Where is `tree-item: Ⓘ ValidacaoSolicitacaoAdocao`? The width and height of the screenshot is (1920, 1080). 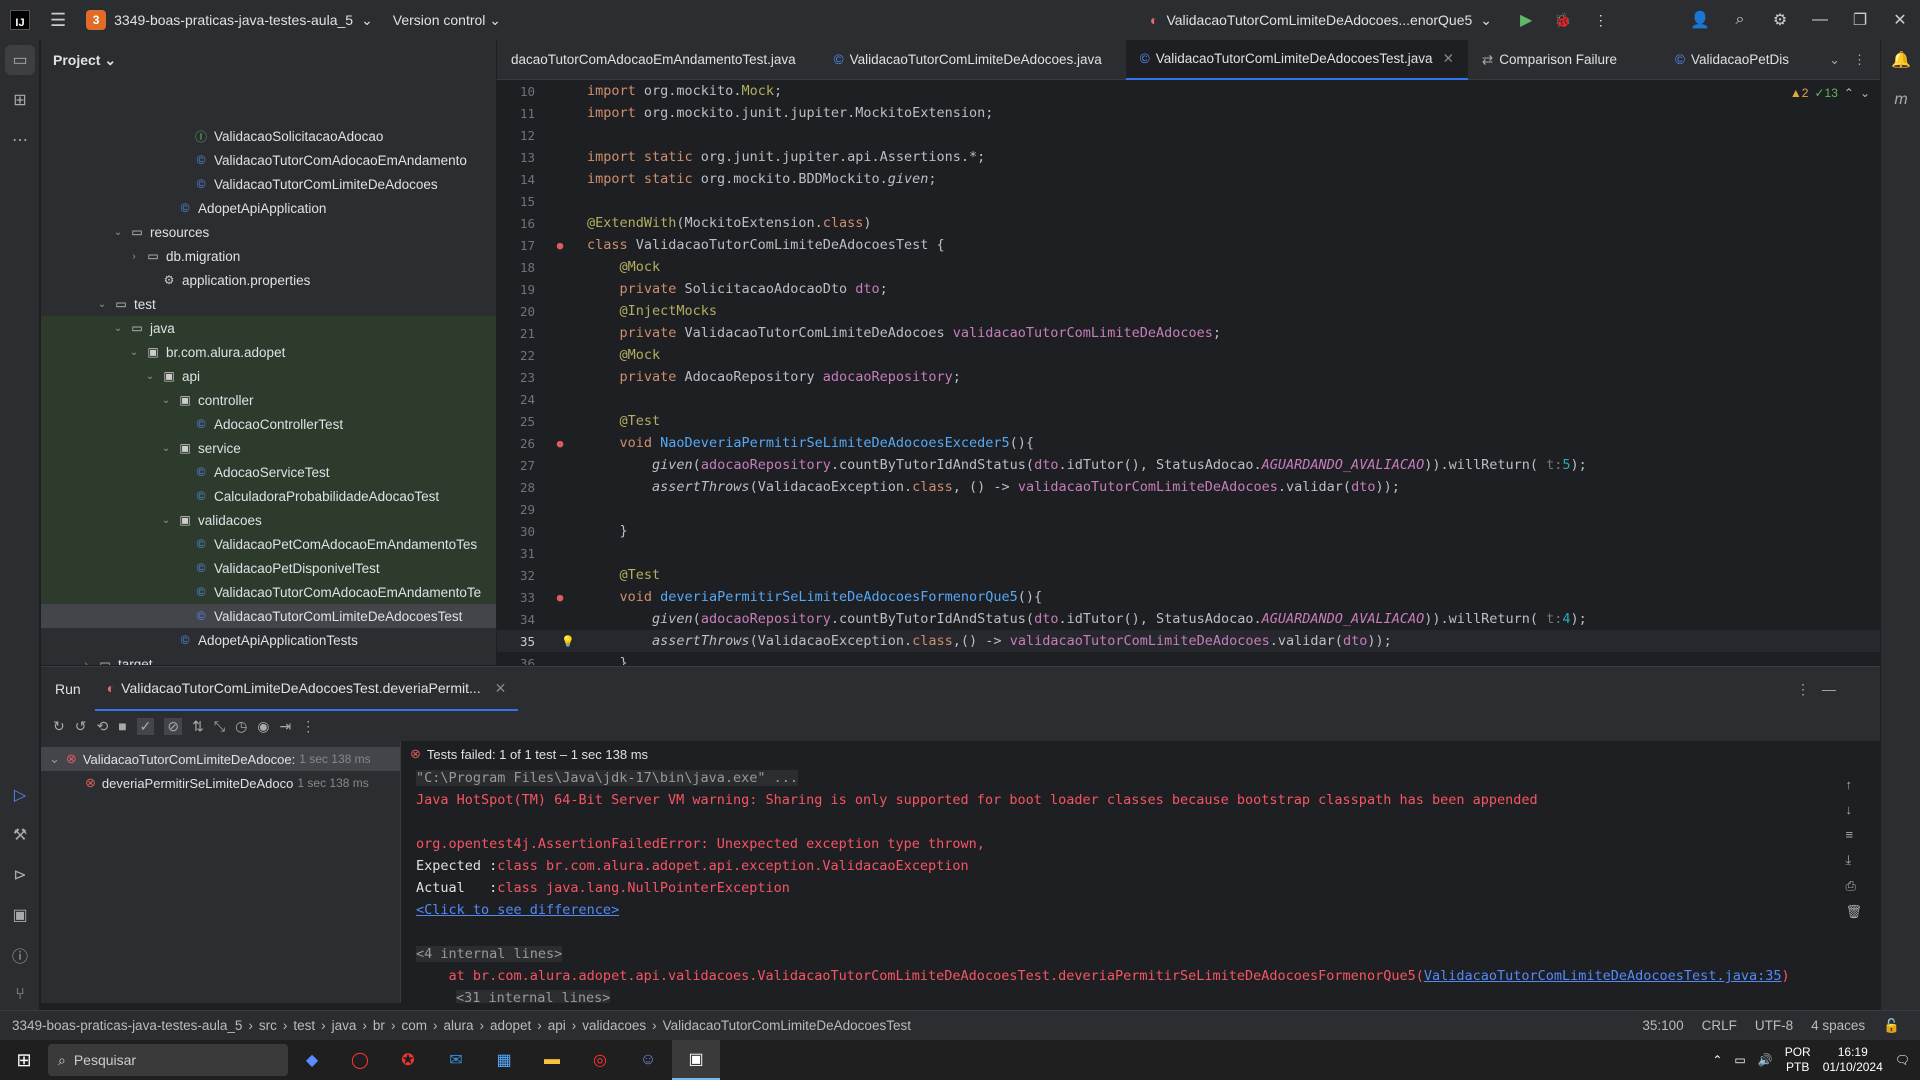
tree-item: Ⓘ ValidacaoSolicitacaoAdocao is located at coordinates (268, 136).